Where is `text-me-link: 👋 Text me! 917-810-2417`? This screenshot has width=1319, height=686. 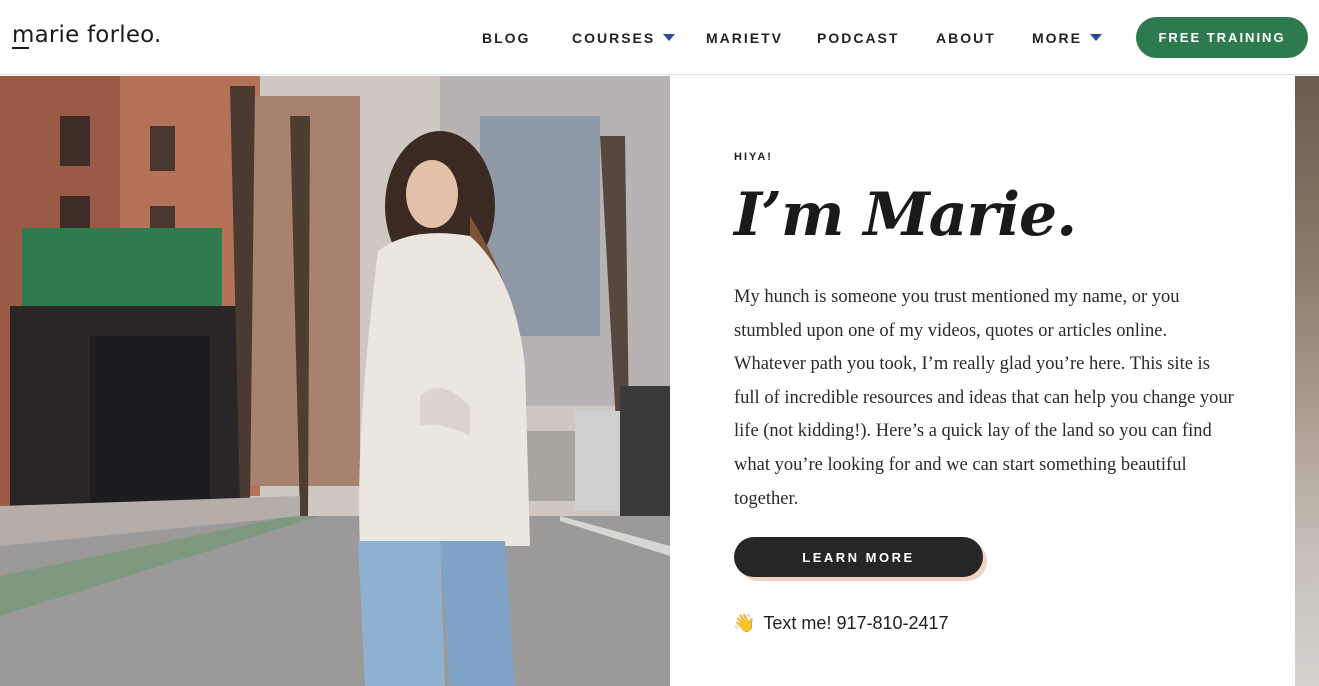 text-me-link: 👋 Text me! 917-810-2417 is located at coordinates (841, 623).